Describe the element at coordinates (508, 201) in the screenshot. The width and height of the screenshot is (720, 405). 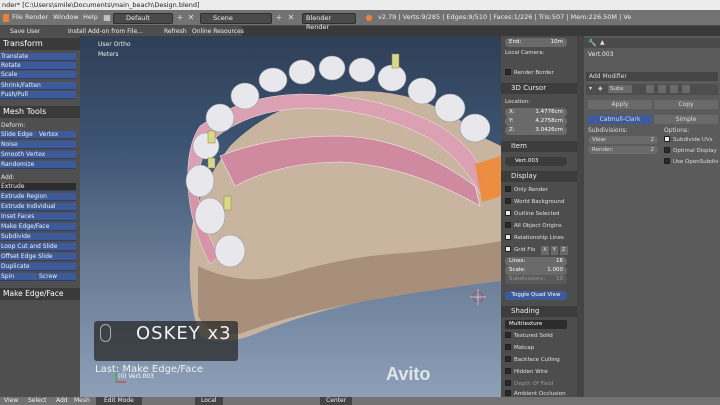
I see `world-bg-checkbox` at that location.